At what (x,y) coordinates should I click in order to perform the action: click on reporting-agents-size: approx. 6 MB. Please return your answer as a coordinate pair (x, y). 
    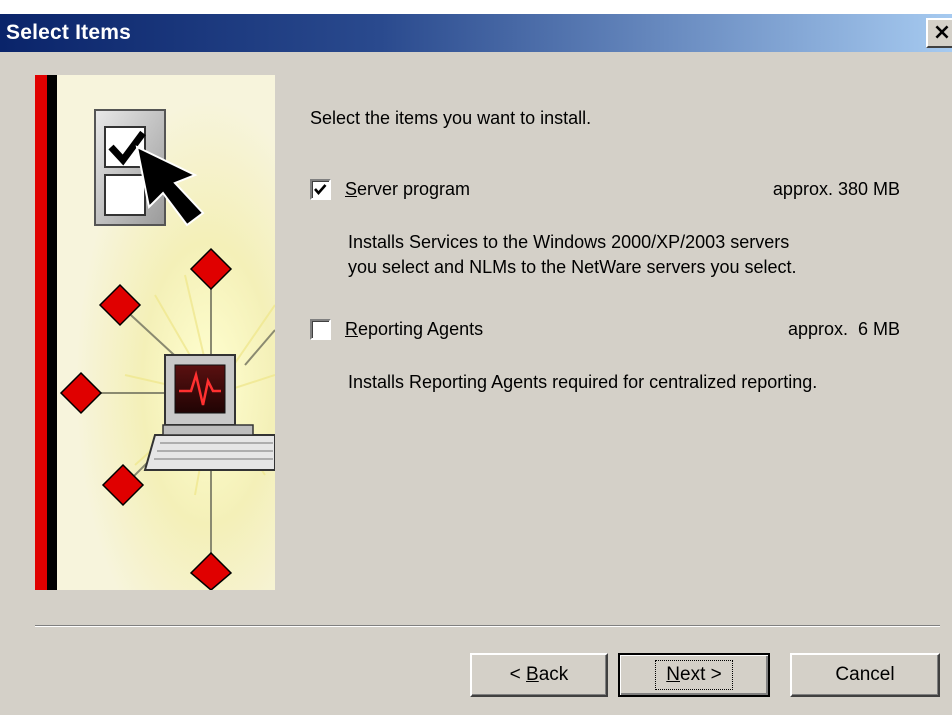
    Looking at the image, I should click on (843, 328).